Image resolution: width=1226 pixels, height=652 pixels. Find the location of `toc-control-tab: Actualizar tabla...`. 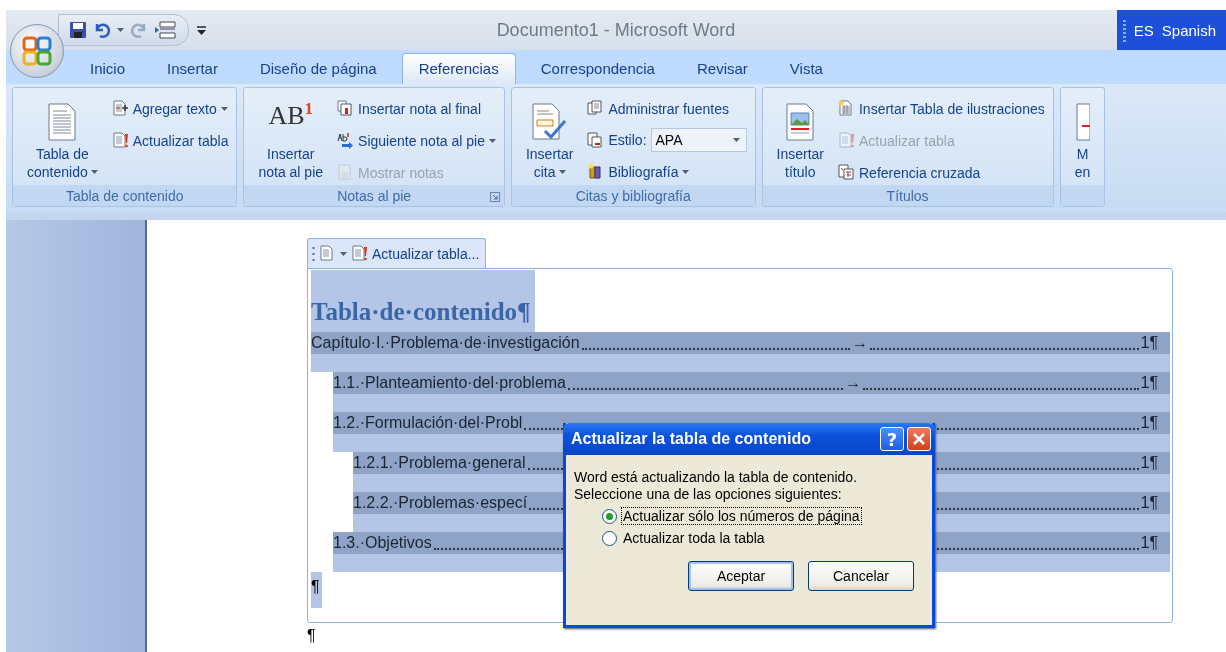

toc-control-tab: Actualizar tabla... is located at coordinates (397, 253).